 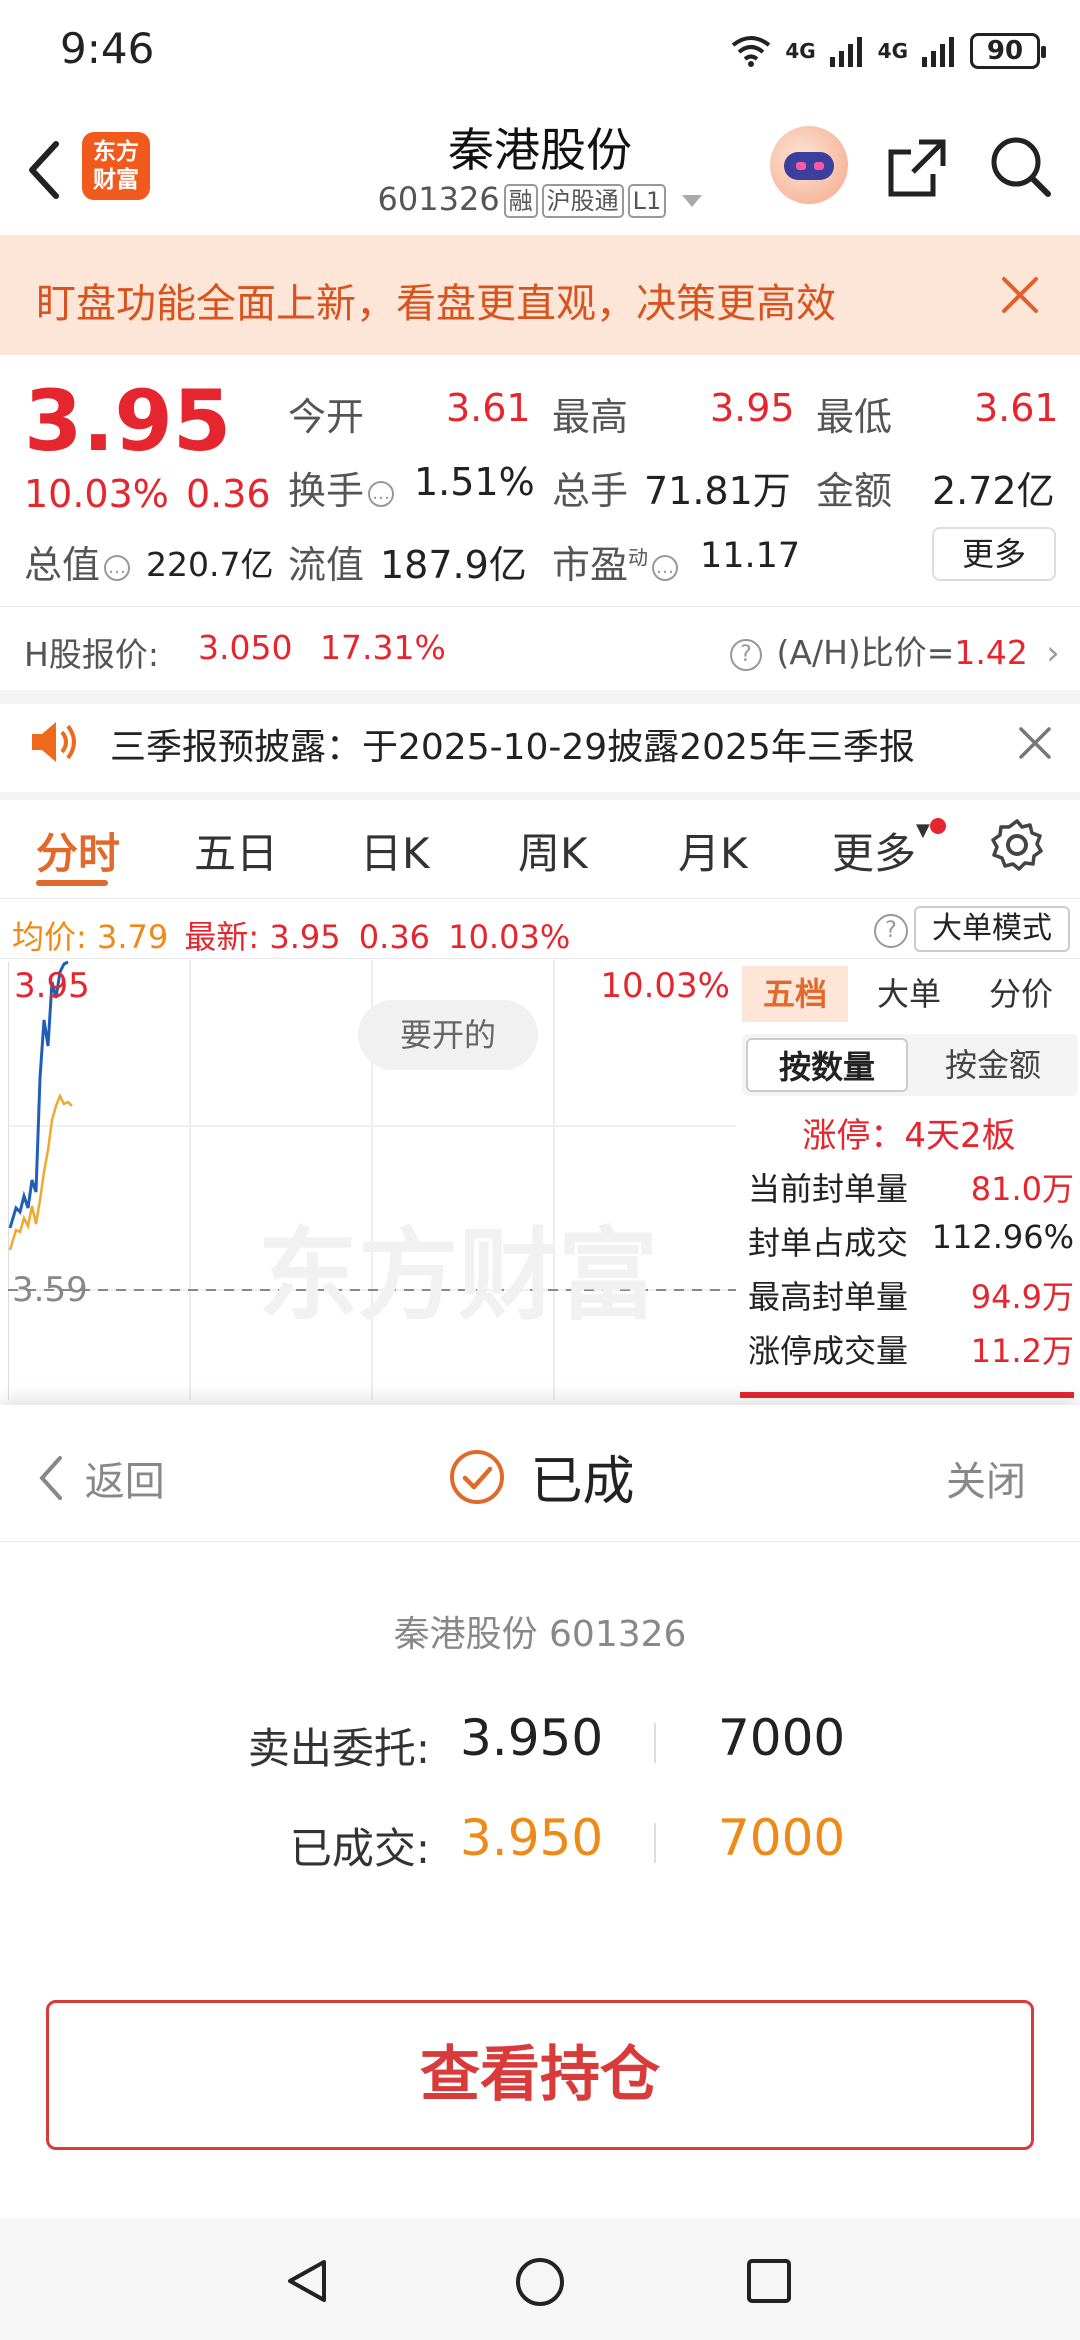 What do you see at coordinates (1021, 994) in the screenshot?
I see `tab-price-distribution: 分价` at bounding box center [1021, 994].